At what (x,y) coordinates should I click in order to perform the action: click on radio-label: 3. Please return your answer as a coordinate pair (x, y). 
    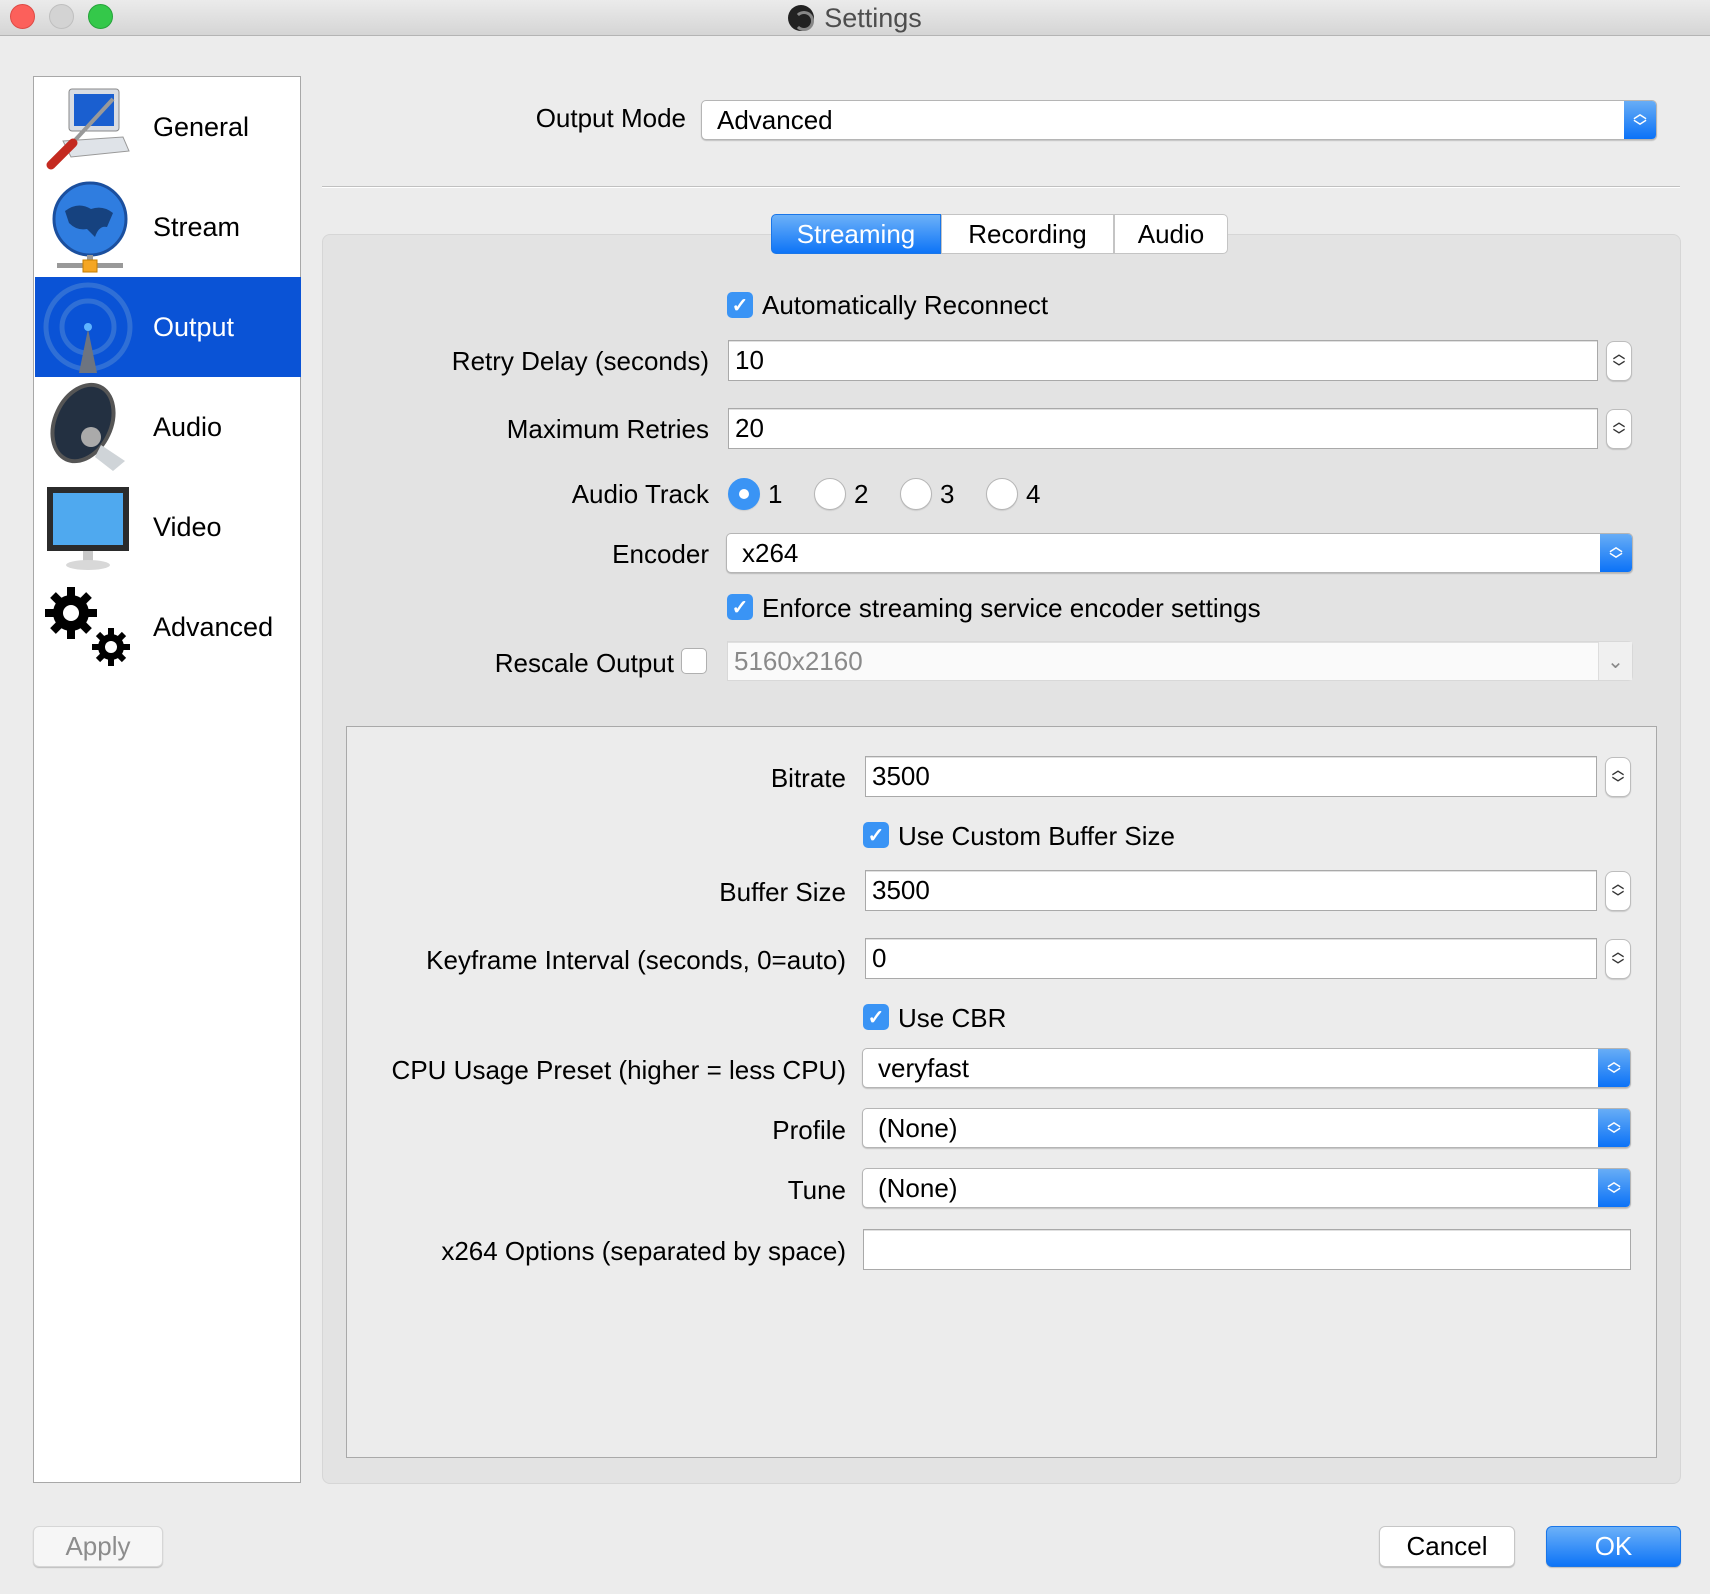
    Looking at the image, I should click on (947, 494).